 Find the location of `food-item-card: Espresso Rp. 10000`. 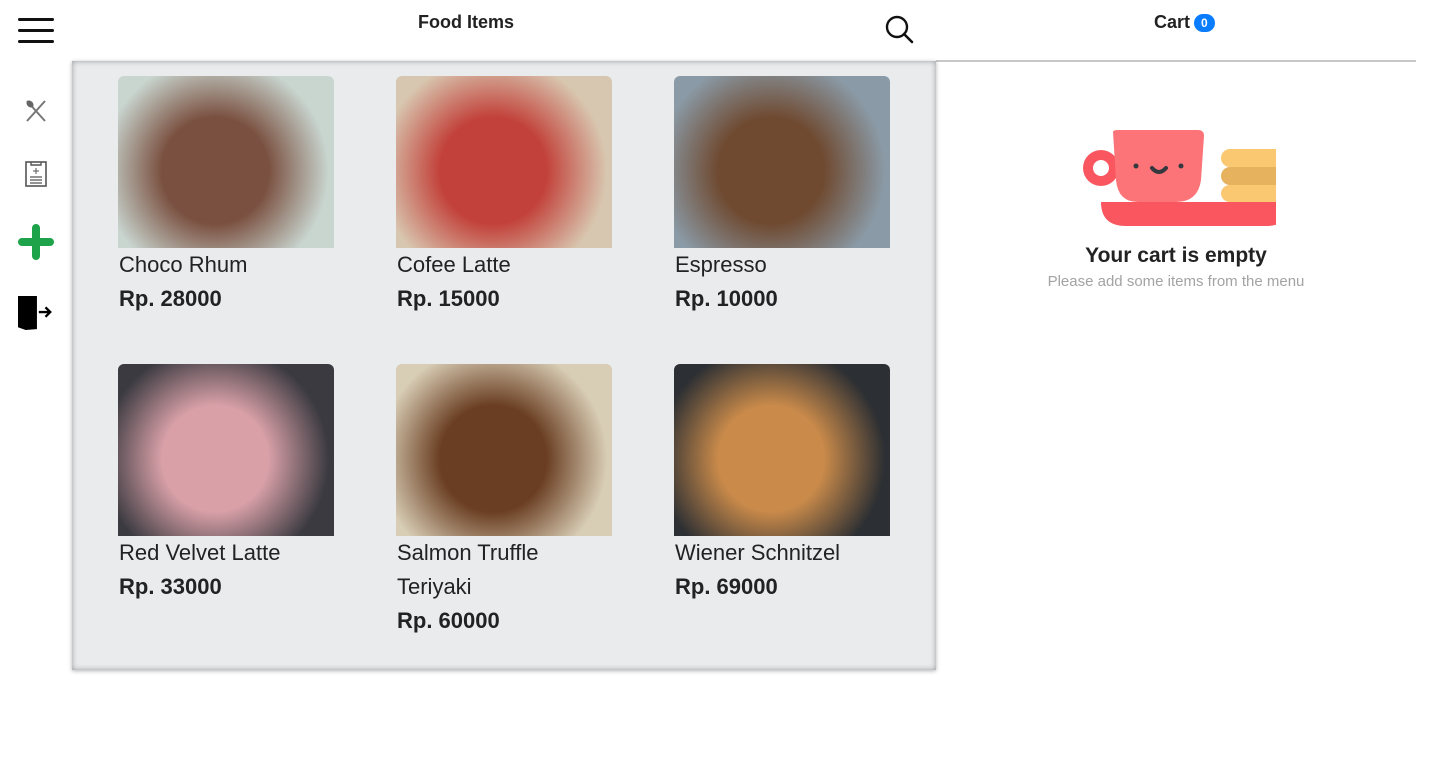

food-item-card: Espresso Rp. 10000 is located at coordinates (782, 196).